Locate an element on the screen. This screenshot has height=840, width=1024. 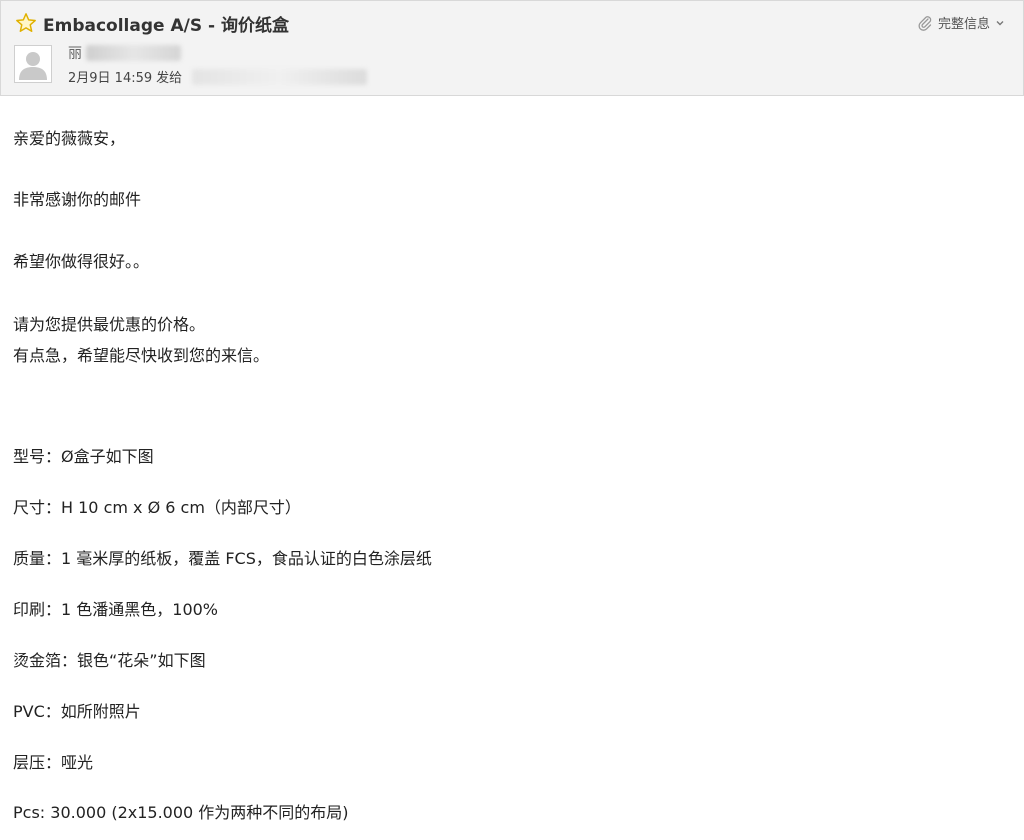
sent-to-label: 发给 is located at coordinates (169, 78).